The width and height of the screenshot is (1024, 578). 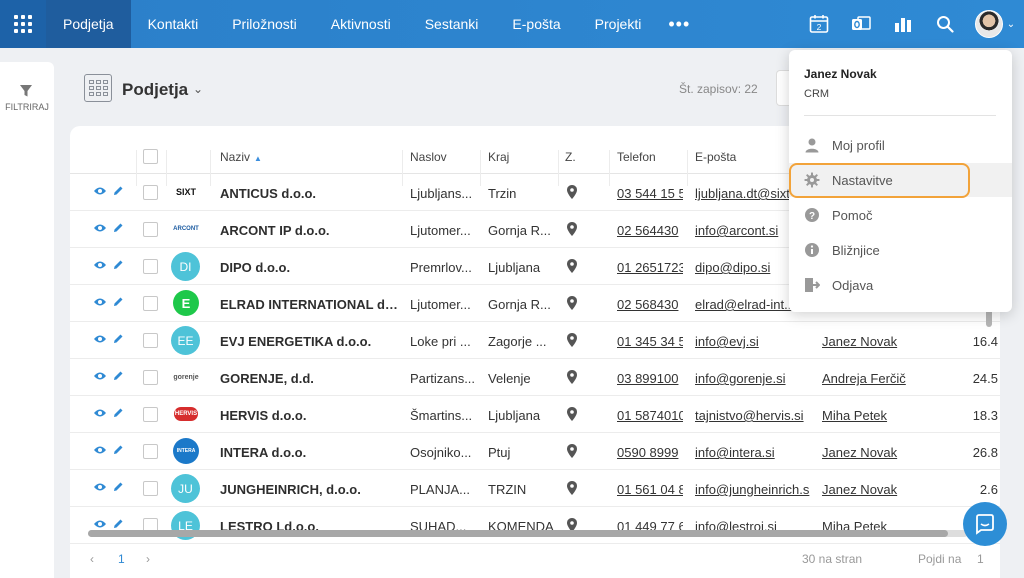 What do you see at coordinates (819, 24) in the screenshot?
I see `calendar-button: 2` at bounding box center [819, 24].